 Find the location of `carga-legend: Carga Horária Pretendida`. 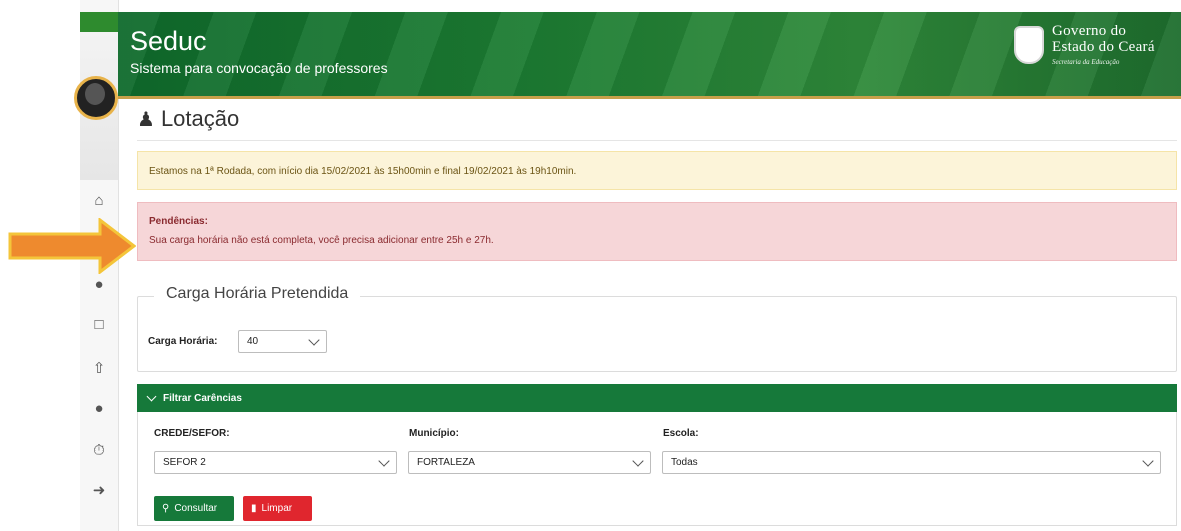

carga-legend: Carga Horária Pretendida is located at coordinates (257, 294).